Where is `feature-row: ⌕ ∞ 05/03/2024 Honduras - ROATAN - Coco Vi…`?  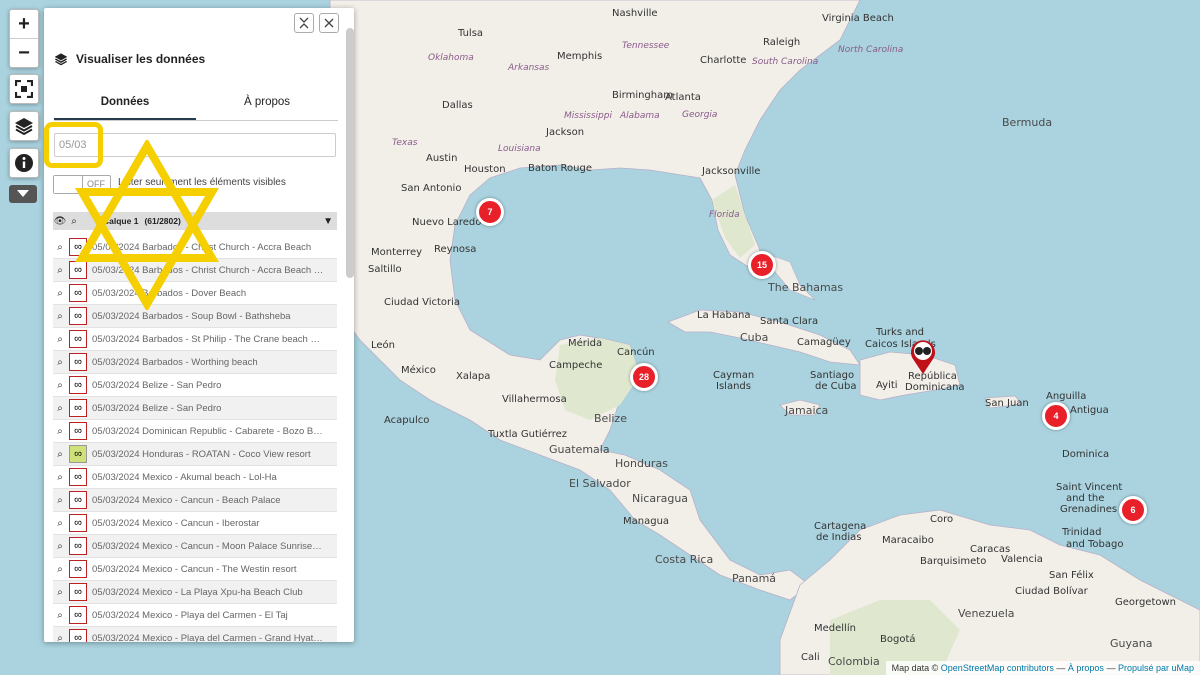
feature-row: ⌕ ∞ 05/03/2024 Honduras - ROATAN - Coco Vi… is located at coordinates (195, 454).